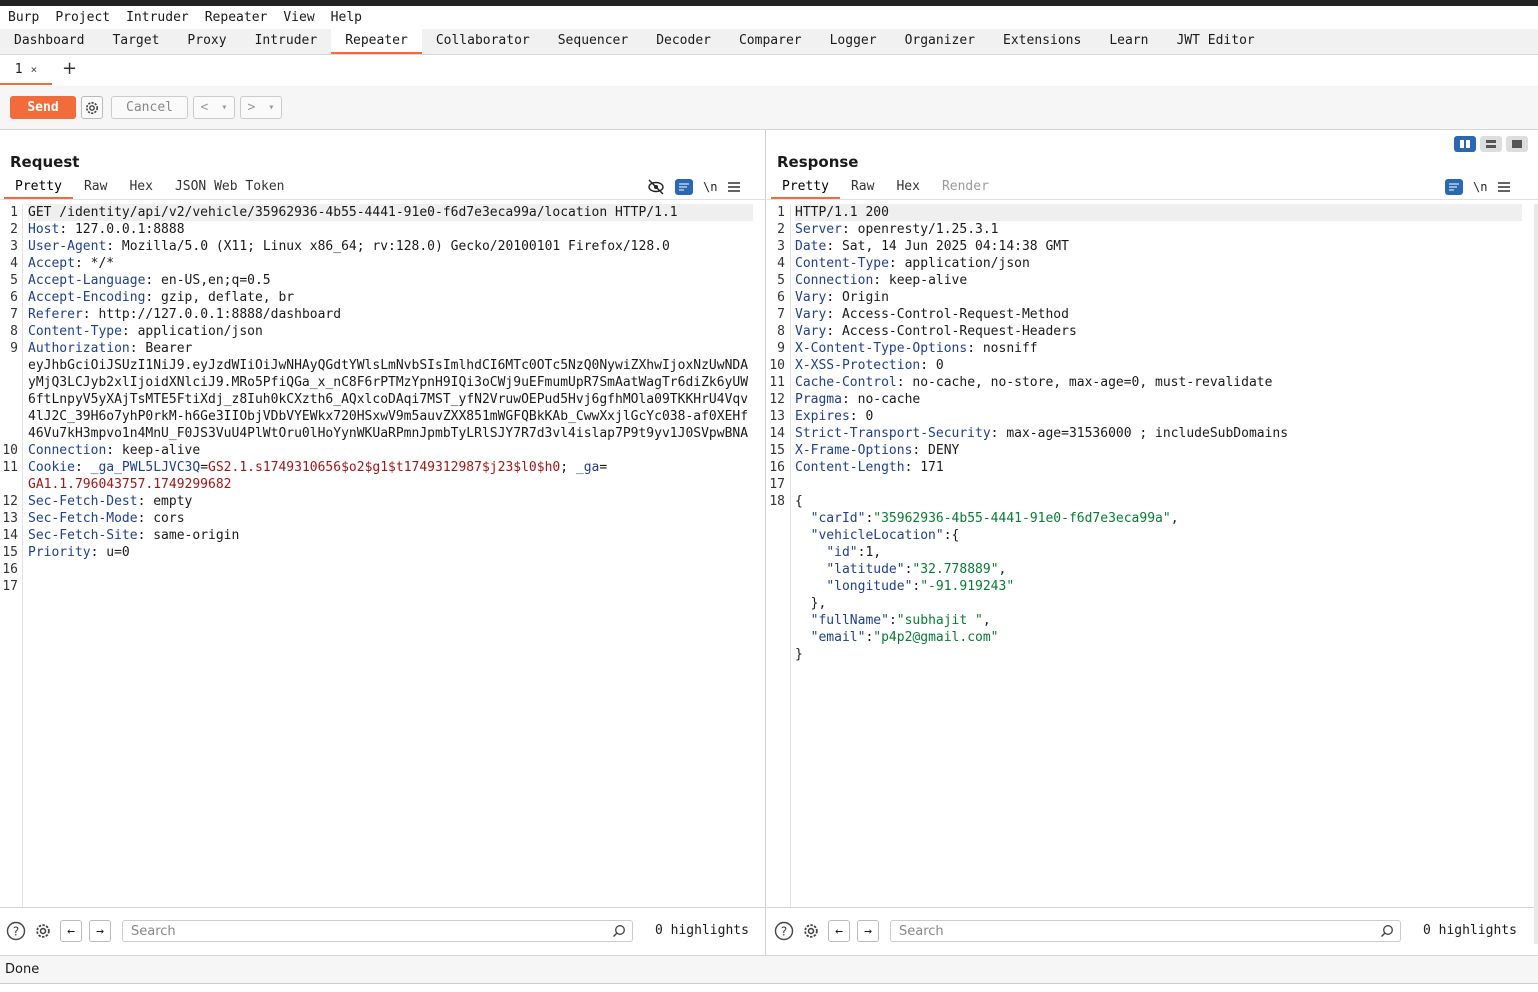  Describe the element at coordinates (376, 331) in the screenshot. I see `code-line: 8 Content-Type: application/json` at that location.